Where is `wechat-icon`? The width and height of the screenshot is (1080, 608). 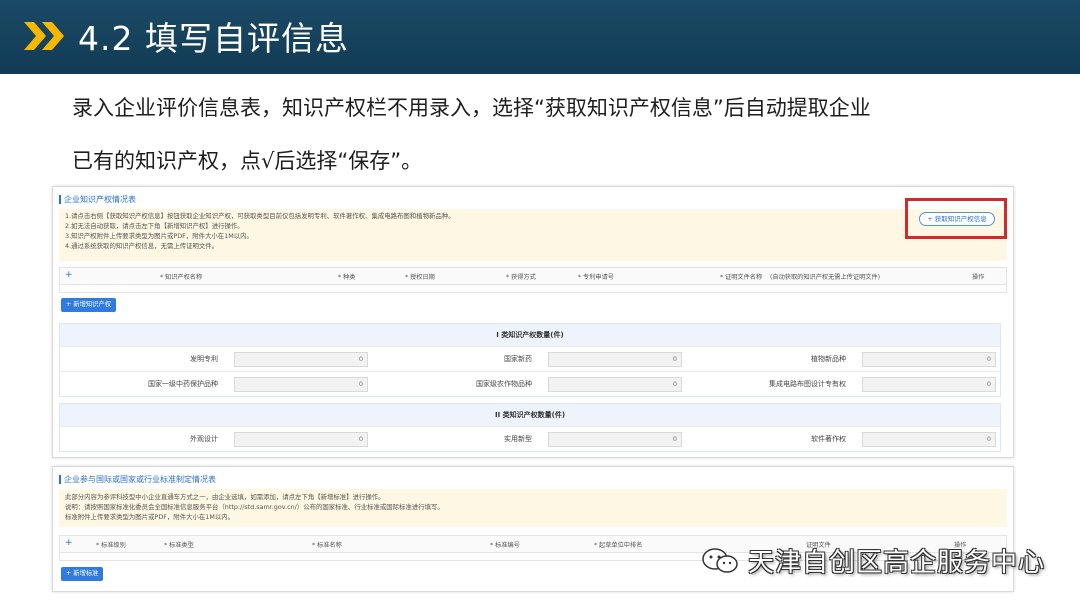 wechat-icon is located at coordinates (720, 560).